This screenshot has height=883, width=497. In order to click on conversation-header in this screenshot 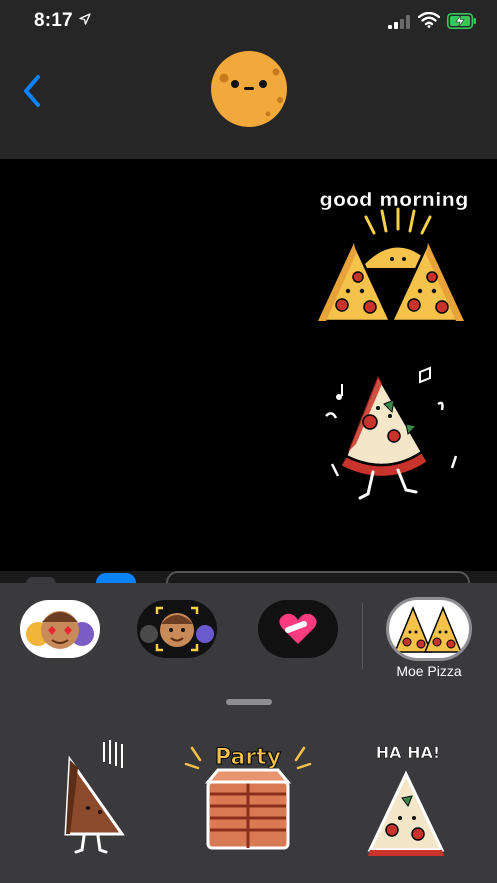, I will do `click(248, 101)`.